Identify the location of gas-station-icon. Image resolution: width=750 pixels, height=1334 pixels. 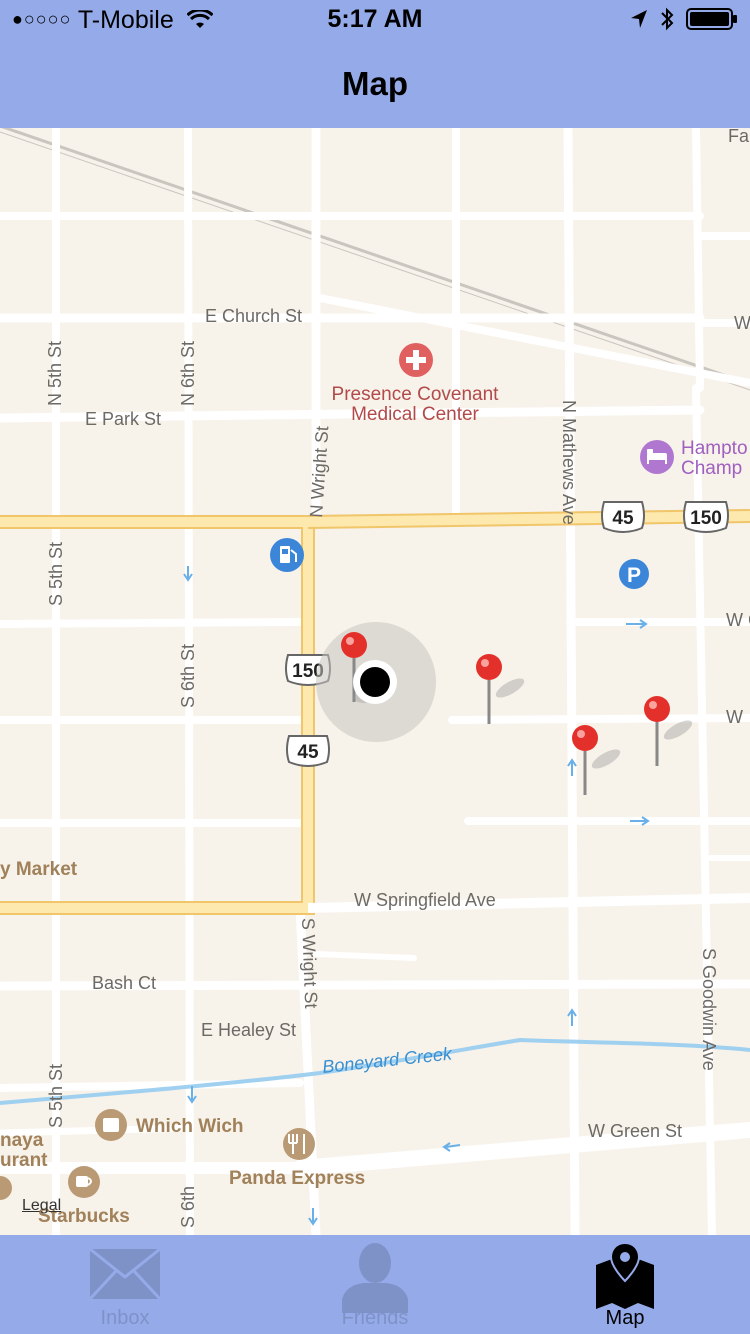
(287, 555).